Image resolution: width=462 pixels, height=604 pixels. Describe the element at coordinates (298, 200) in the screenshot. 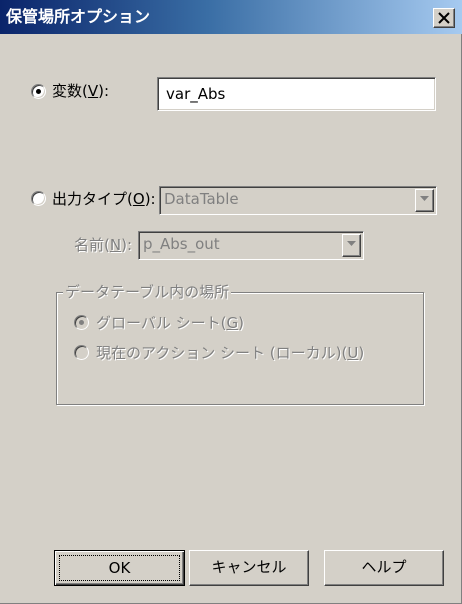

I see `output-type-select: DataTable` at that location.